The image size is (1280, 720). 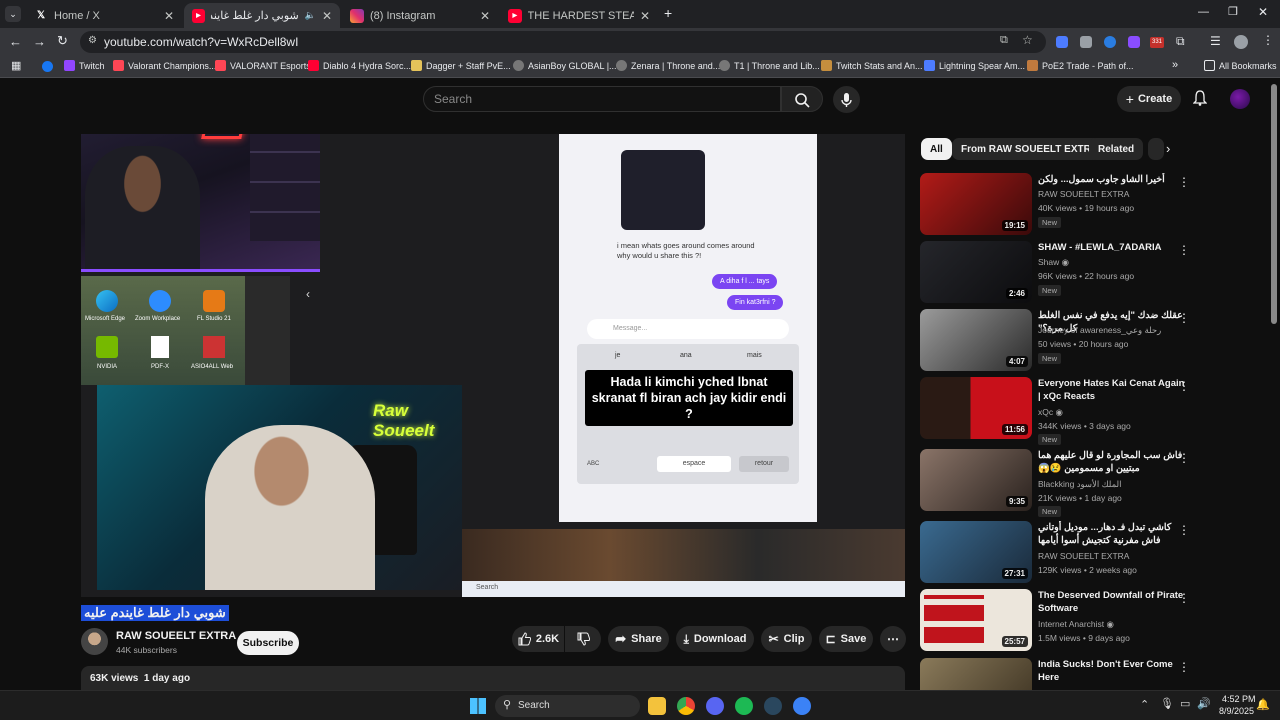 I want to click on dislike-button, so click(x=583, y=639).